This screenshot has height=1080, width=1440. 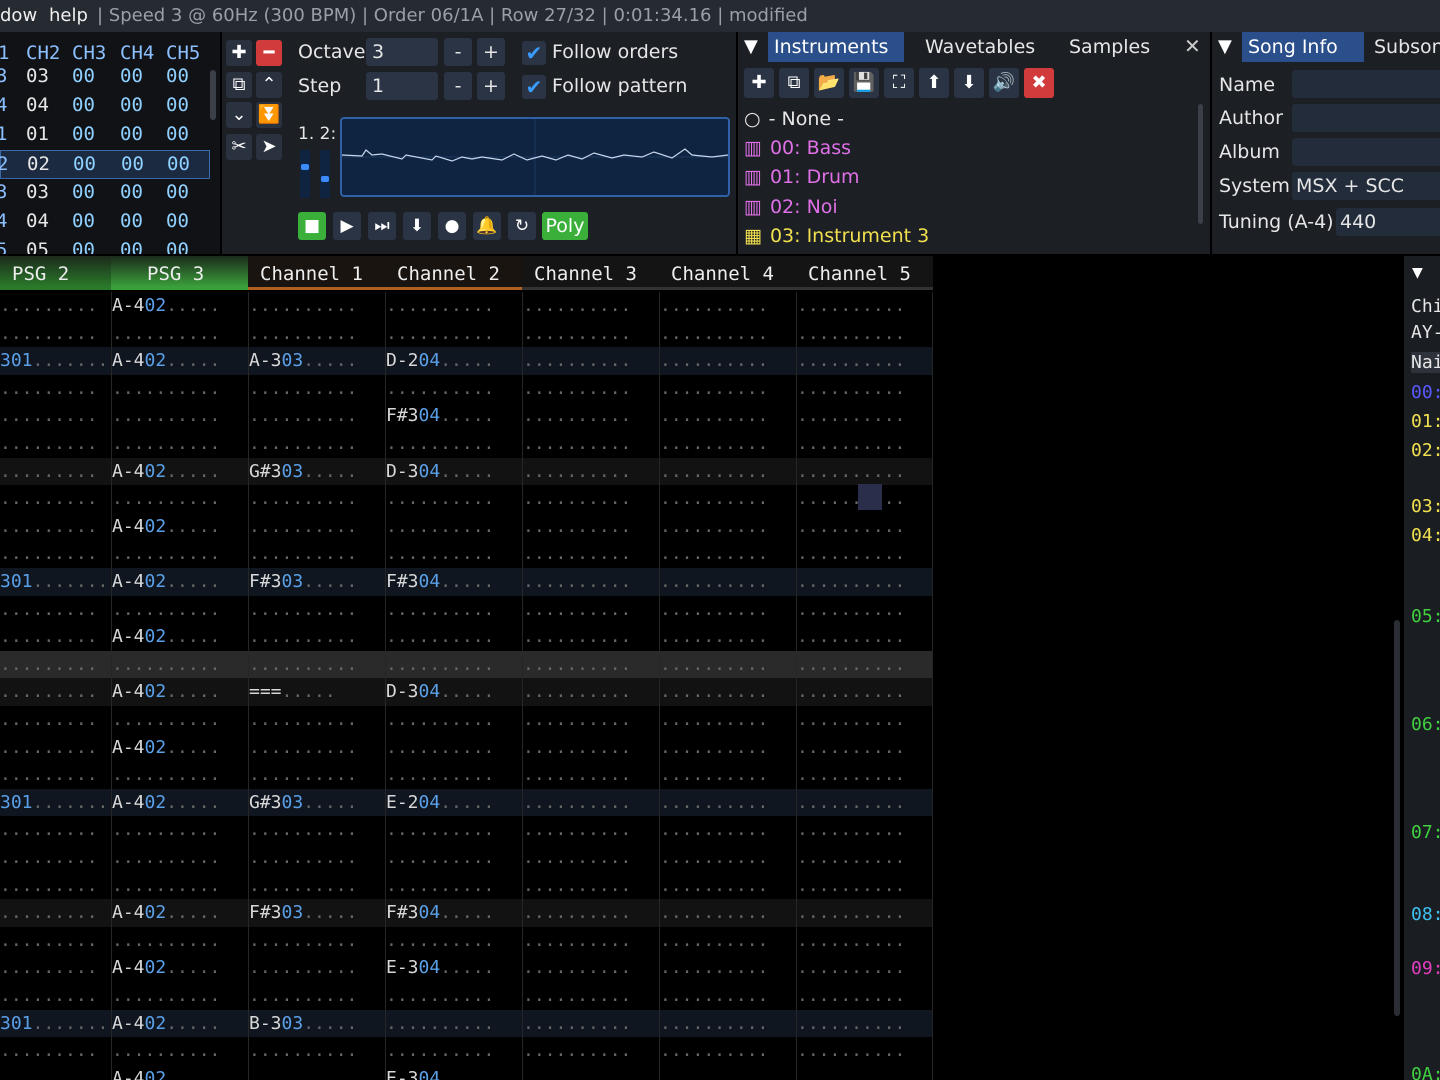 What do you see at coordinates (1425, 968) in the screenshot?
I see `chip-list-item: 09:` at bounding box center [1425, 968].